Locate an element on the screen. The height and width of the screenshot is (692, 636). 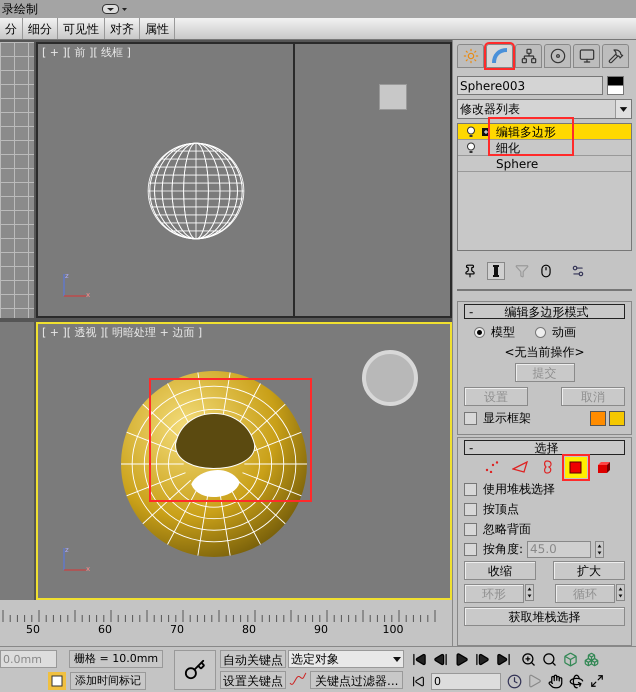
checkbox-label: 按顶点 is located at coordinates (501, 509).